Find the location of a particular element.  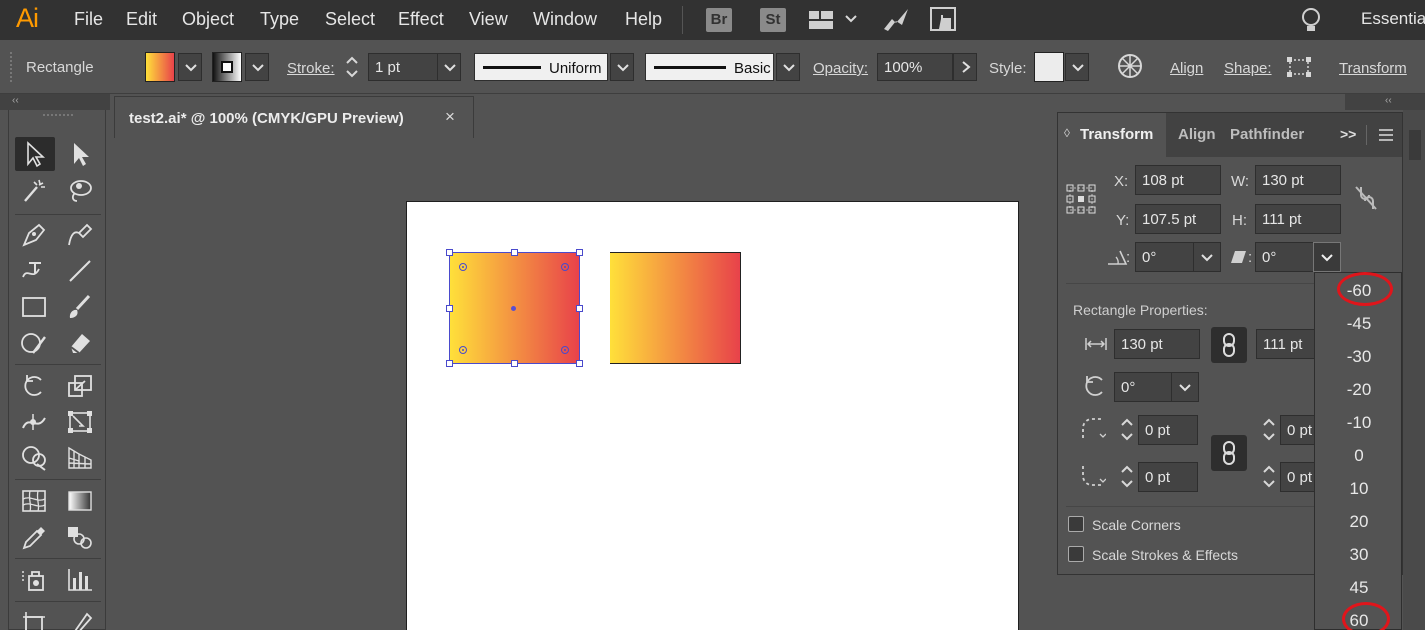

opacity-panel-link: Opacity: is located at coordinates (840, 68).